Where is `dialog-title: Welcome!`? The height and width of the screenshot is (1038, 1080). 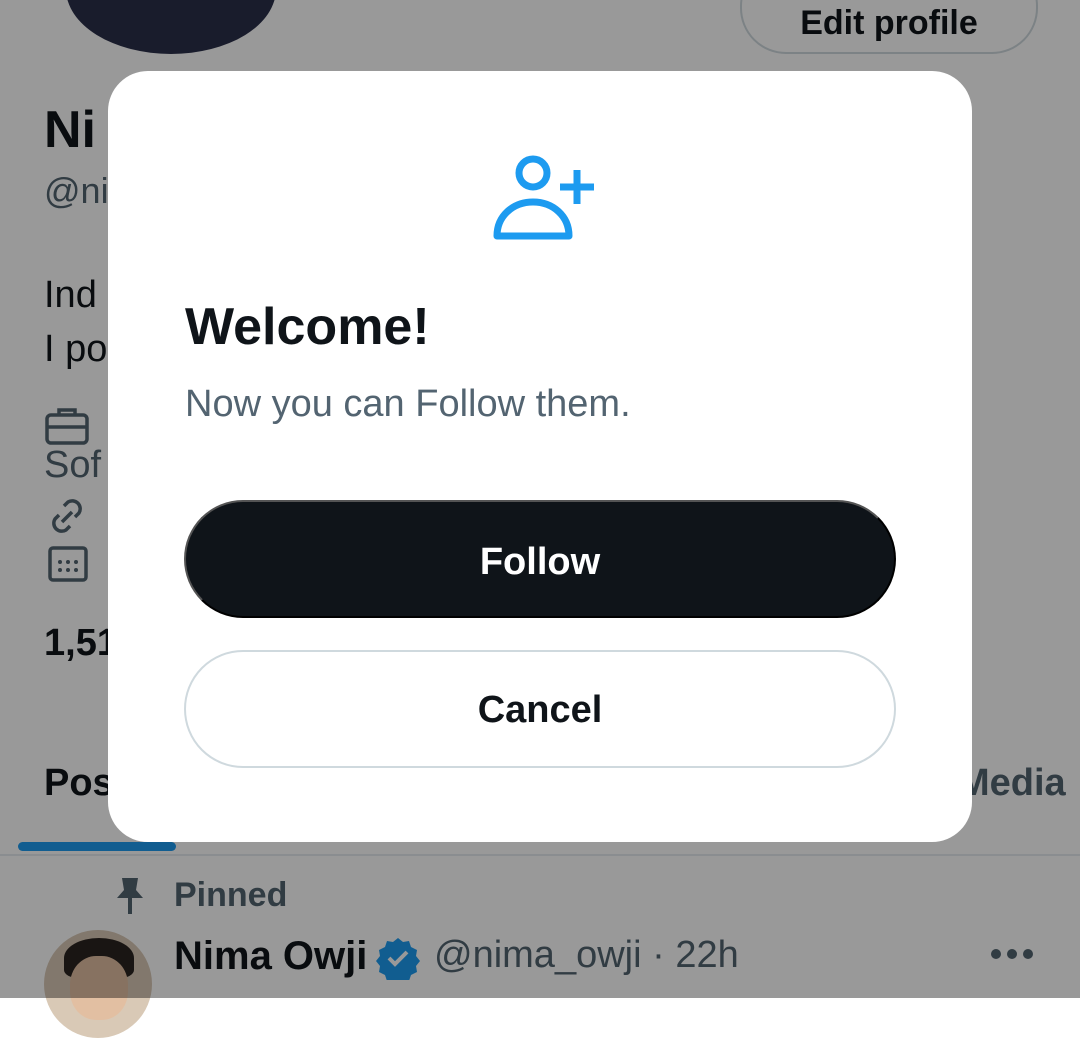 dialog-title: Welcome! is located at coordinates (307, 327).